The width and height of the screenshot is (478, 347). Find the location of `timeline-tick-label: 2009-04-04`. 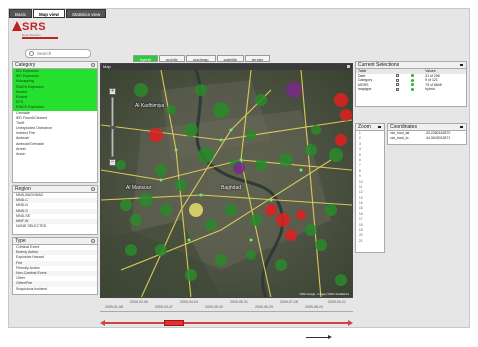

timeline-tick-label: 2009-04-04 is located at coordinates (189, 302).